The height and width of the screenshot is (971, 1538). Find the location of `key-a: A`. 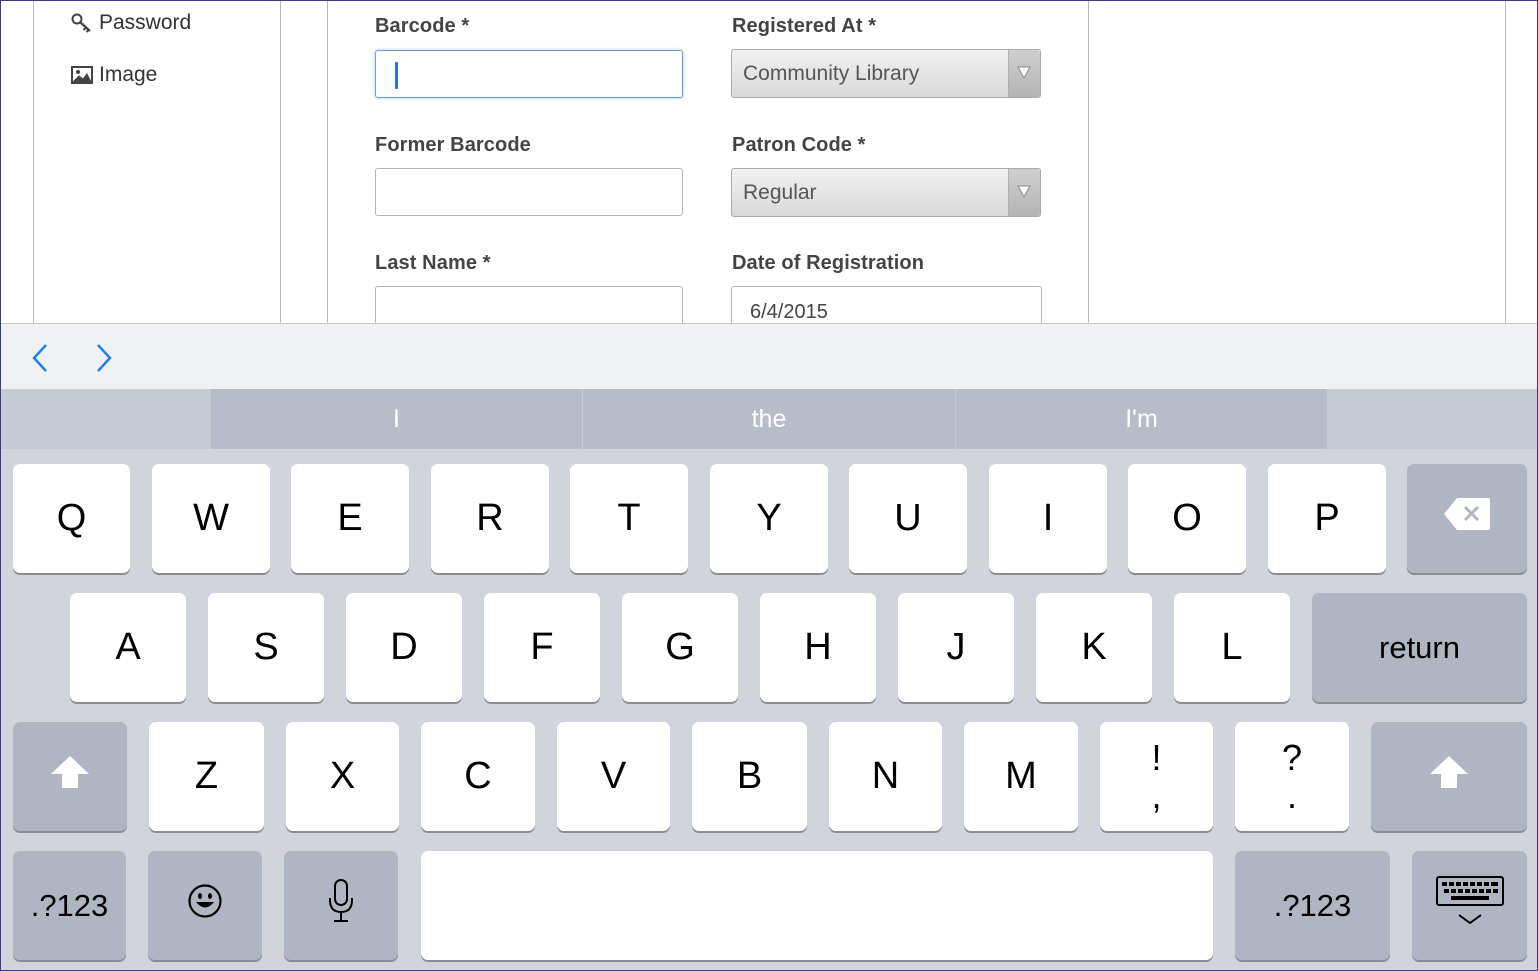

key-a: A is located at coordinates (128, 647).